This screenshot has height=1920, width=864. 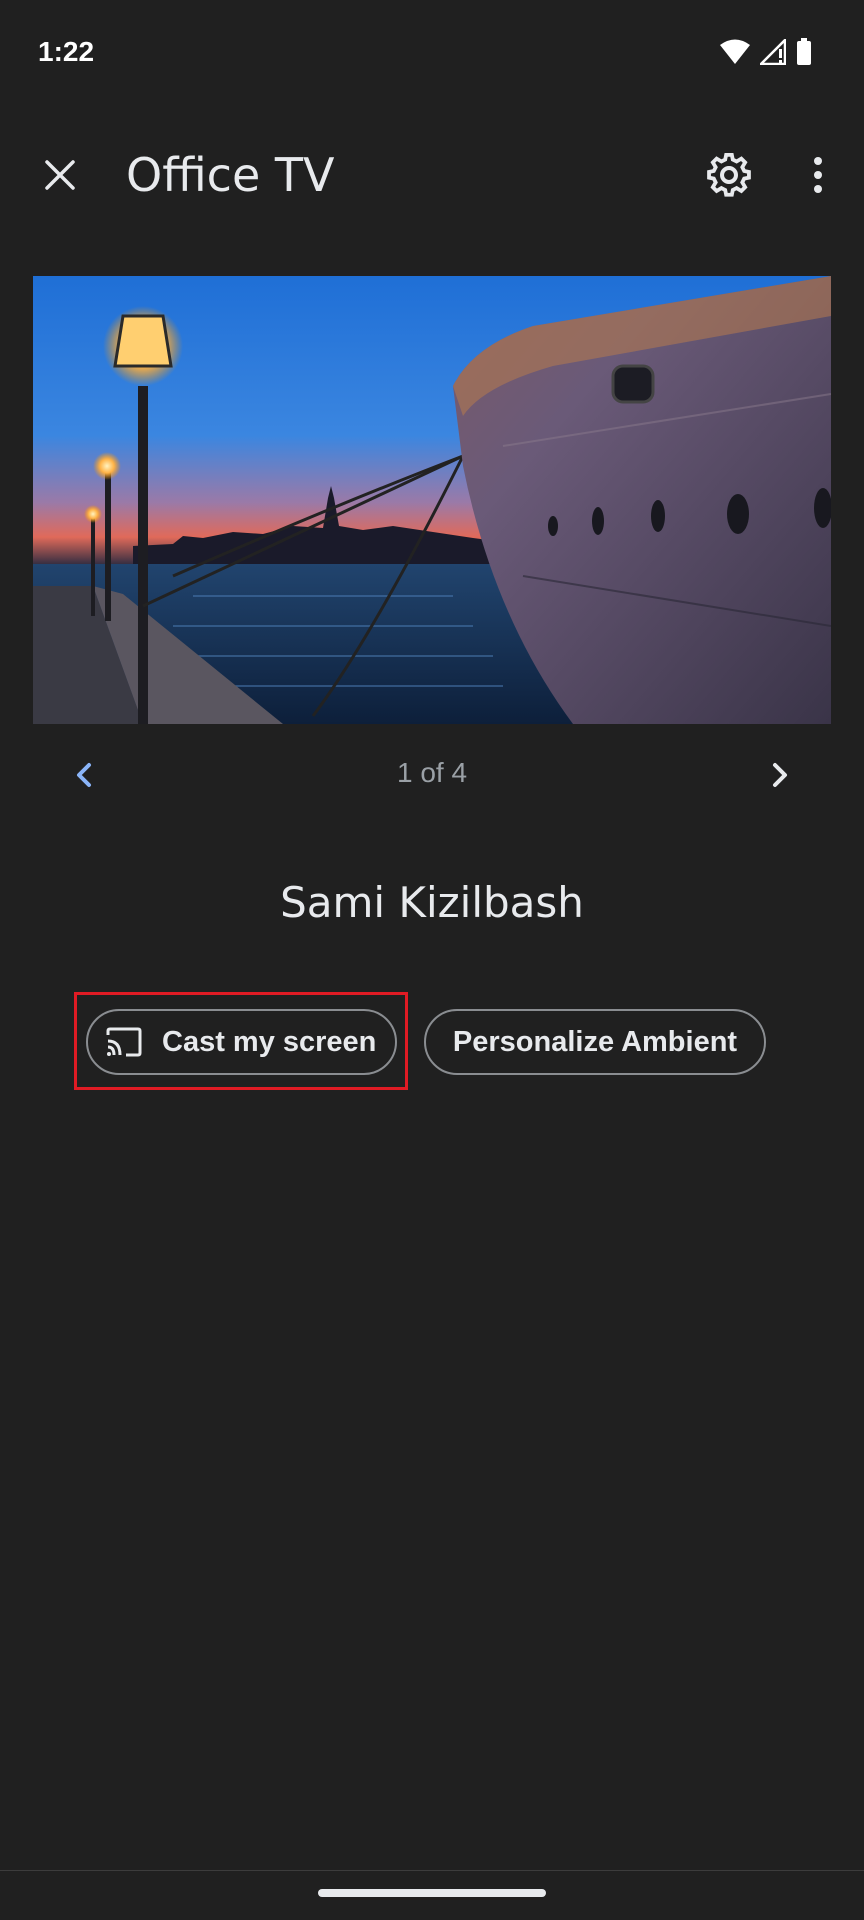 I want to click on chevron-right-icon, so click(x=780, y=775).